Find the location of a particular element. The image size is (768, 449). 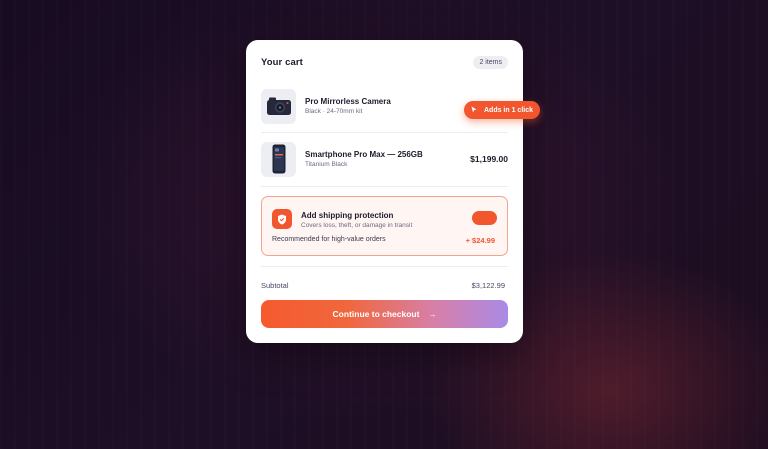

checkout-label: Continue to checkout is located at coordinates (376, 314).